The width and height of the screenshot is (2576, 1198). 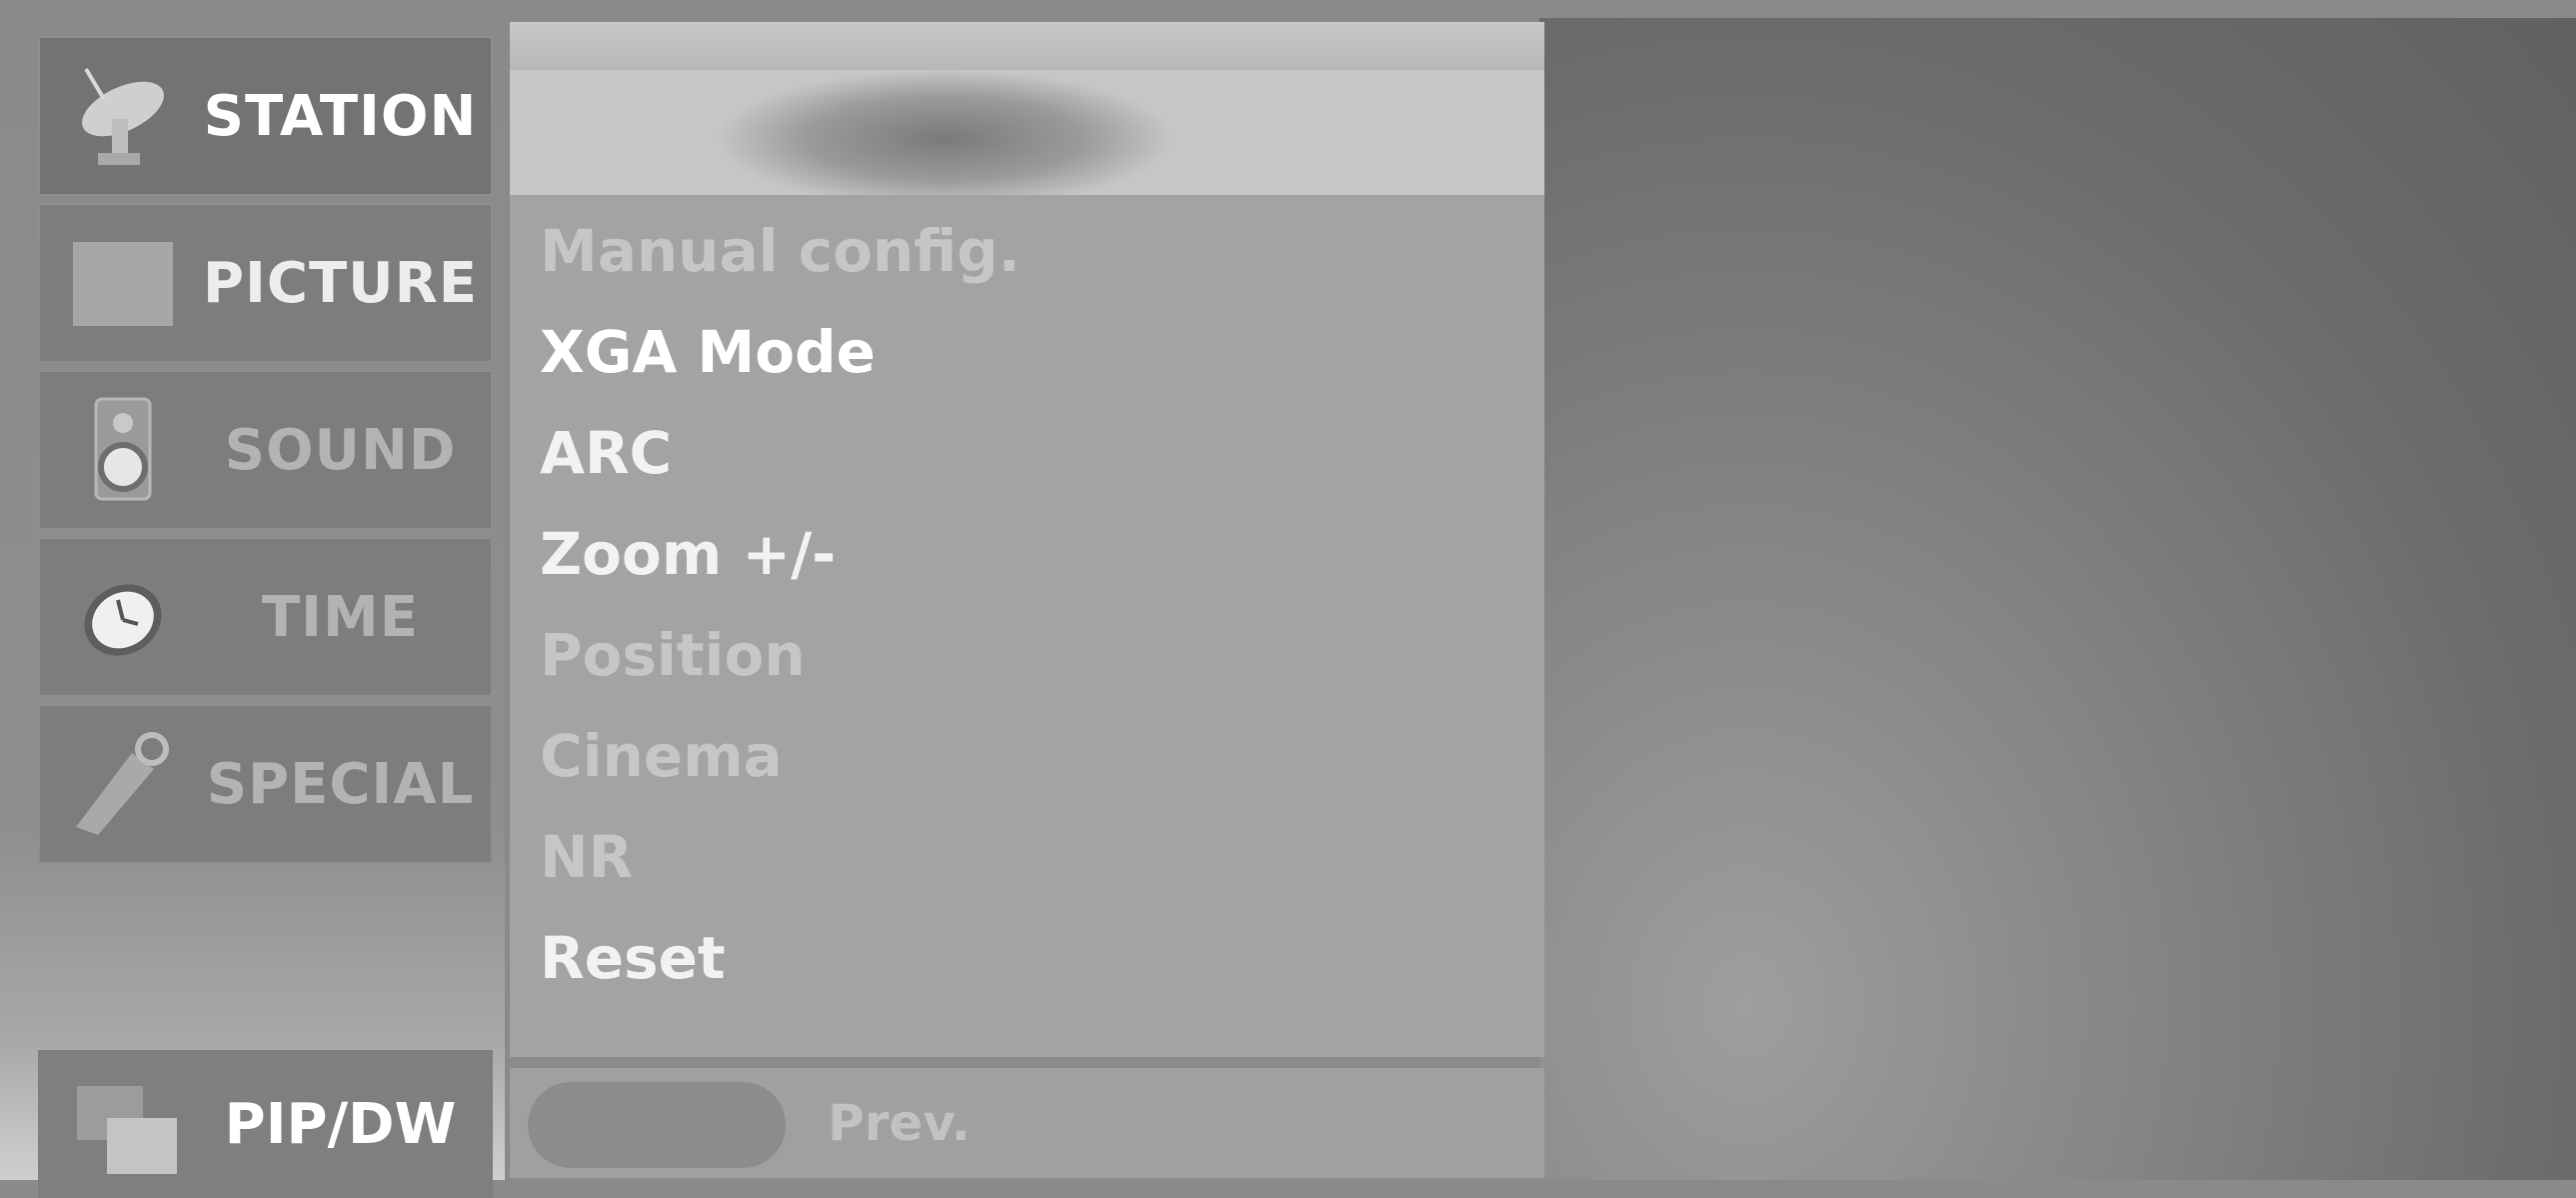 I want to click on menu-item-special: SPECIAL, so click(x=266, y=784).